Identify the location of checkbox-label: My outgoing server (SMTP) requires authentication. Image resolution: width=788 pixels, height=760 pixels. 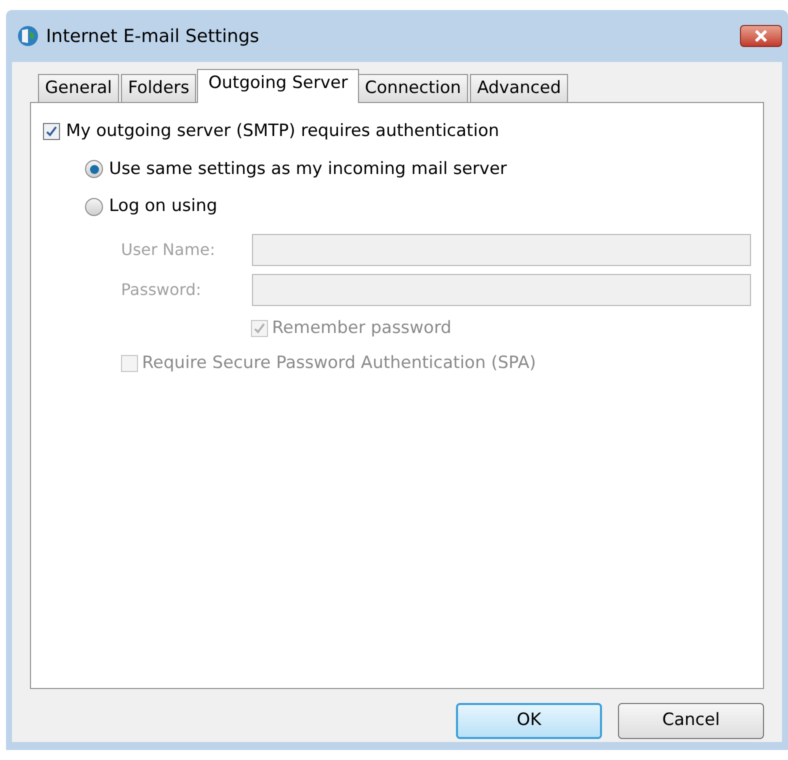
(283, 131).